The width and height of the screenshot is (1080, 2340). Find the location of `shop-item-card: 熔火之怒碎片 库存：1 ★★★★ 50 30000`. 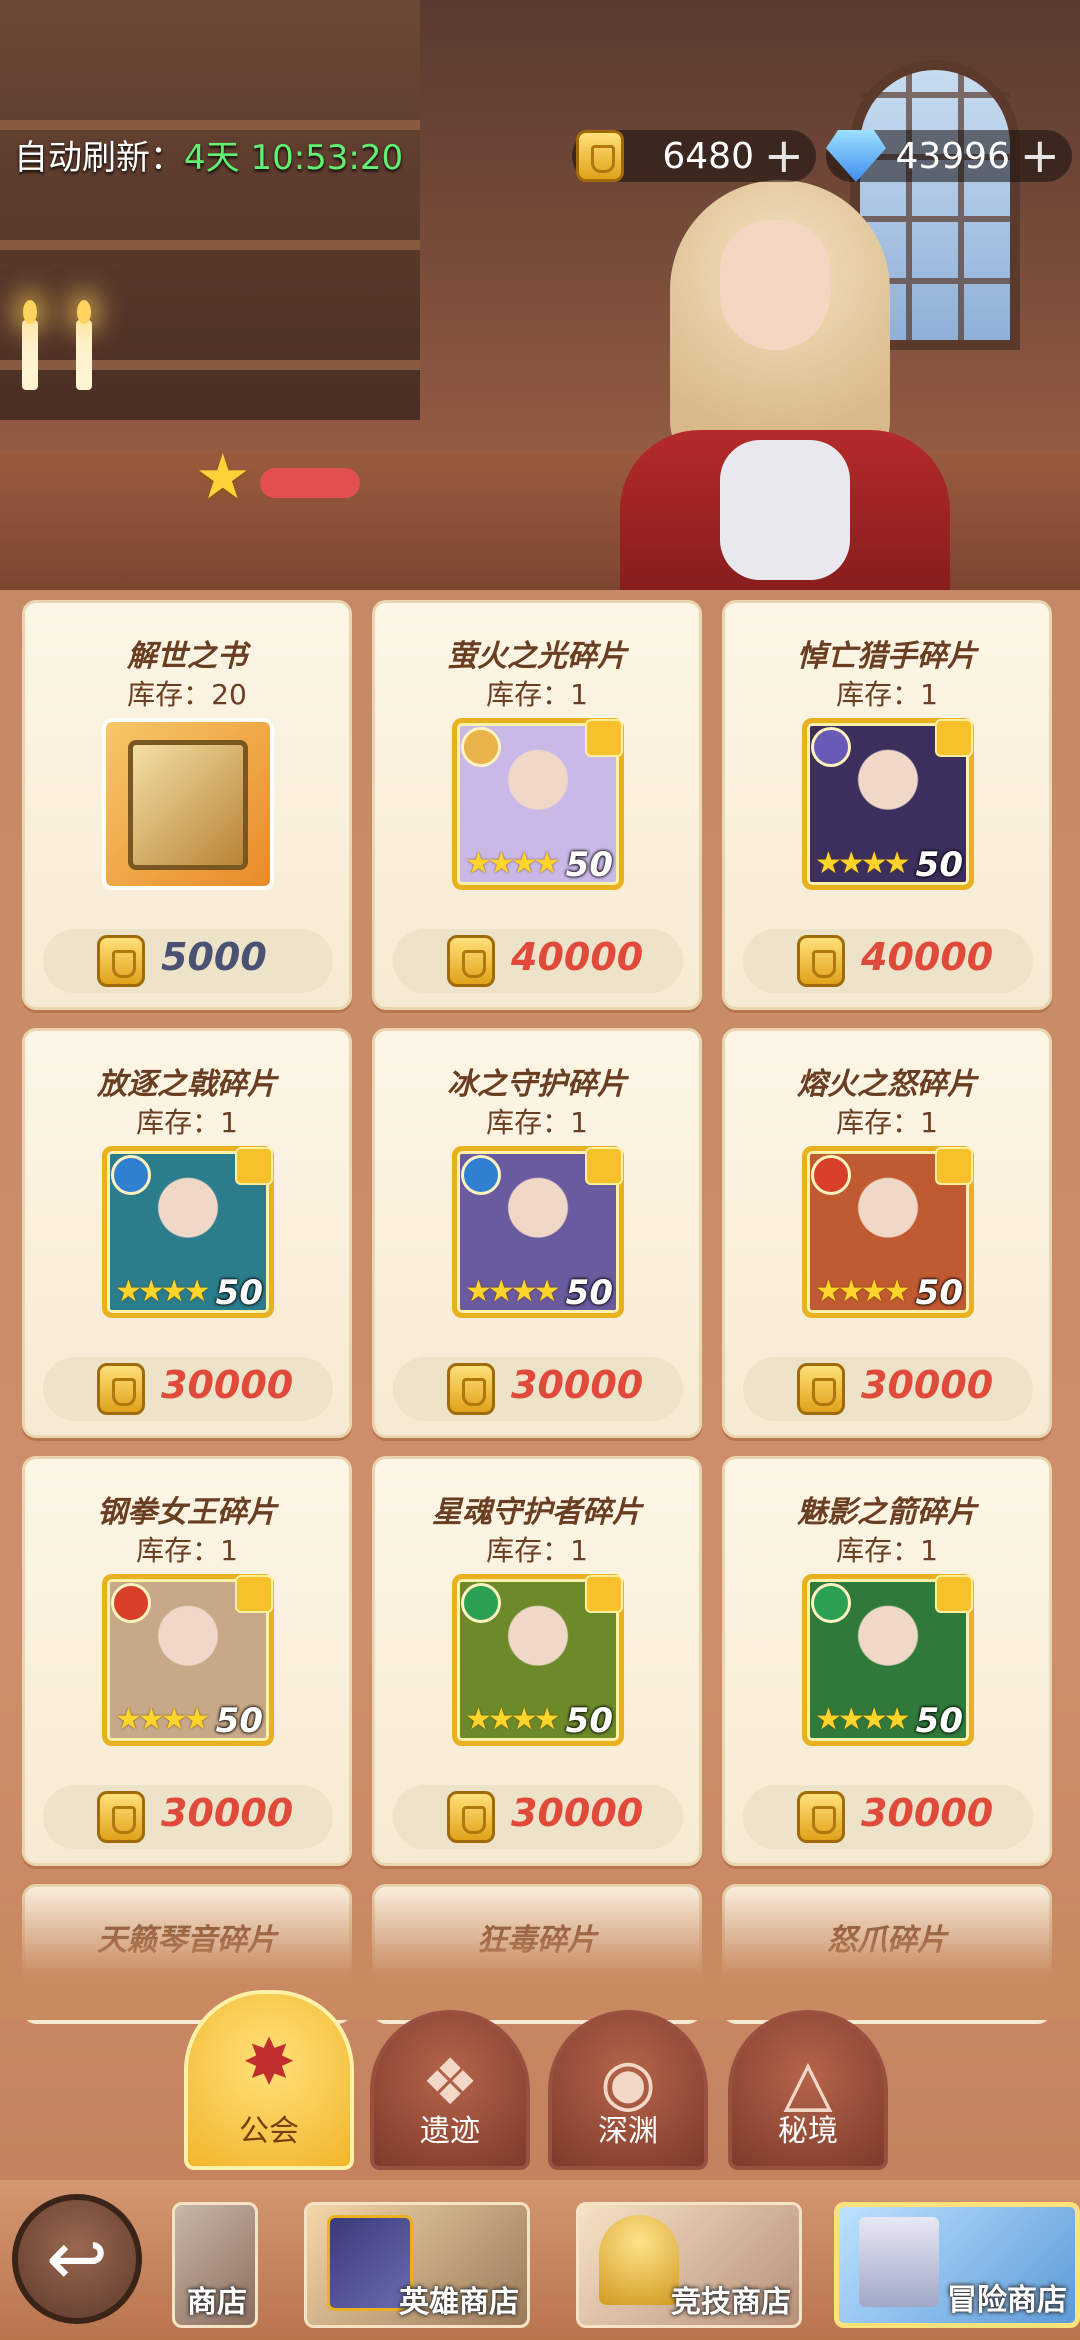

shop-item-card: 熔火之怒碎片 库存：1 ★★★★ 50 30000 is located at coordinates (887, 1233).